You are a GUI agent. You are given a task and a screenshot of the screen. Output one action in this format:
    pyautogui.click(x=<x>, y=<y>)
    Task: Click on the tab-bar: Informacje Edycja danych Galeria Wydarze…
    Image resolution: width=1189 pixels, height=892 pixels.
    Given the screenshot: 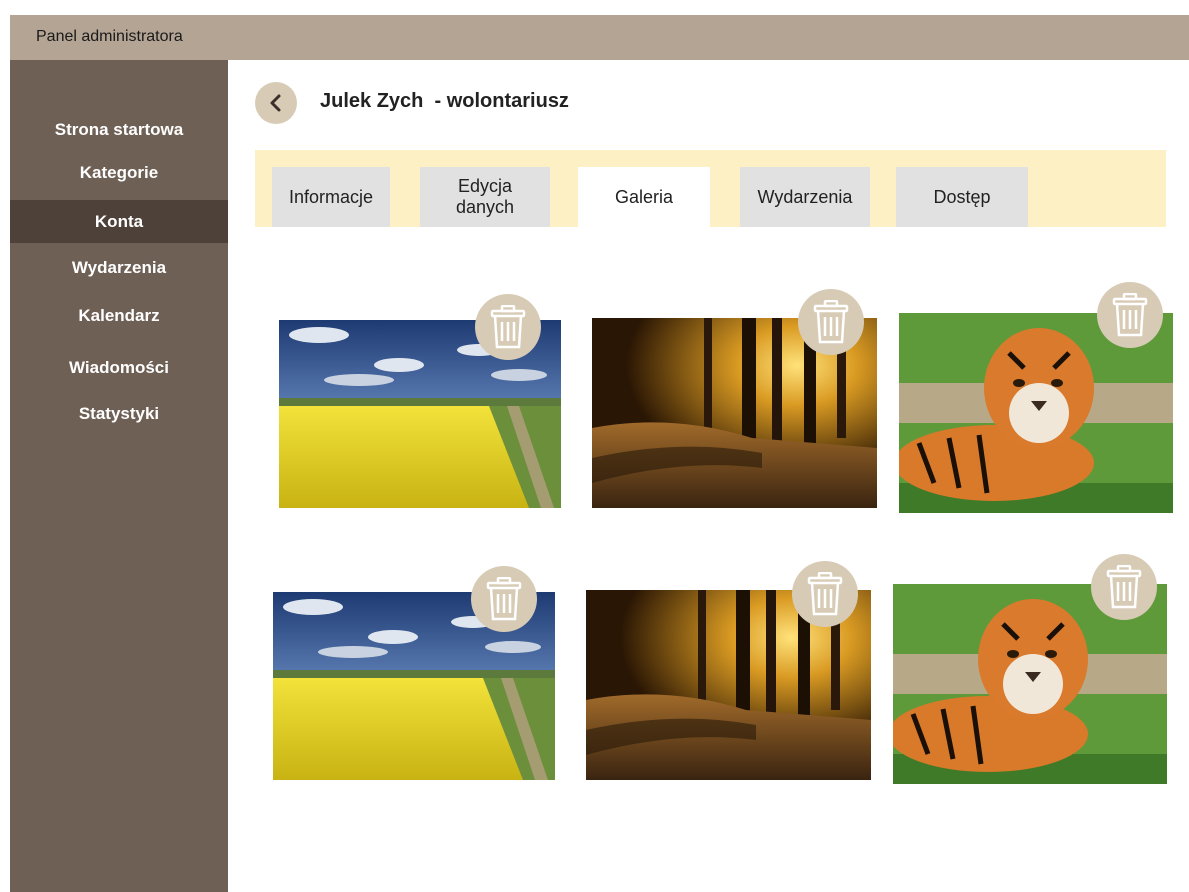 What is the action you would take?
    pyautogui.click(x=710, y=188)
    